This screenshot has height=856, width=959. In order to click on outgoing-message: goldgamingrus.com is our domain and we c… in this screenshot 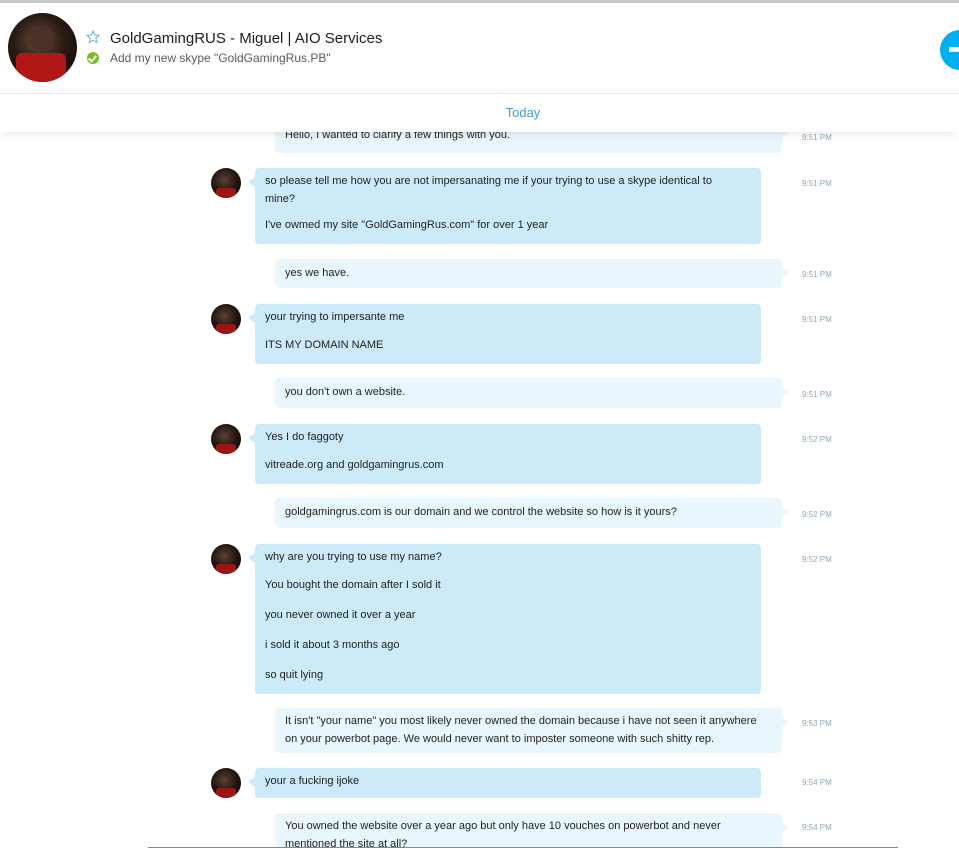, I will do `click(532, 513)`.